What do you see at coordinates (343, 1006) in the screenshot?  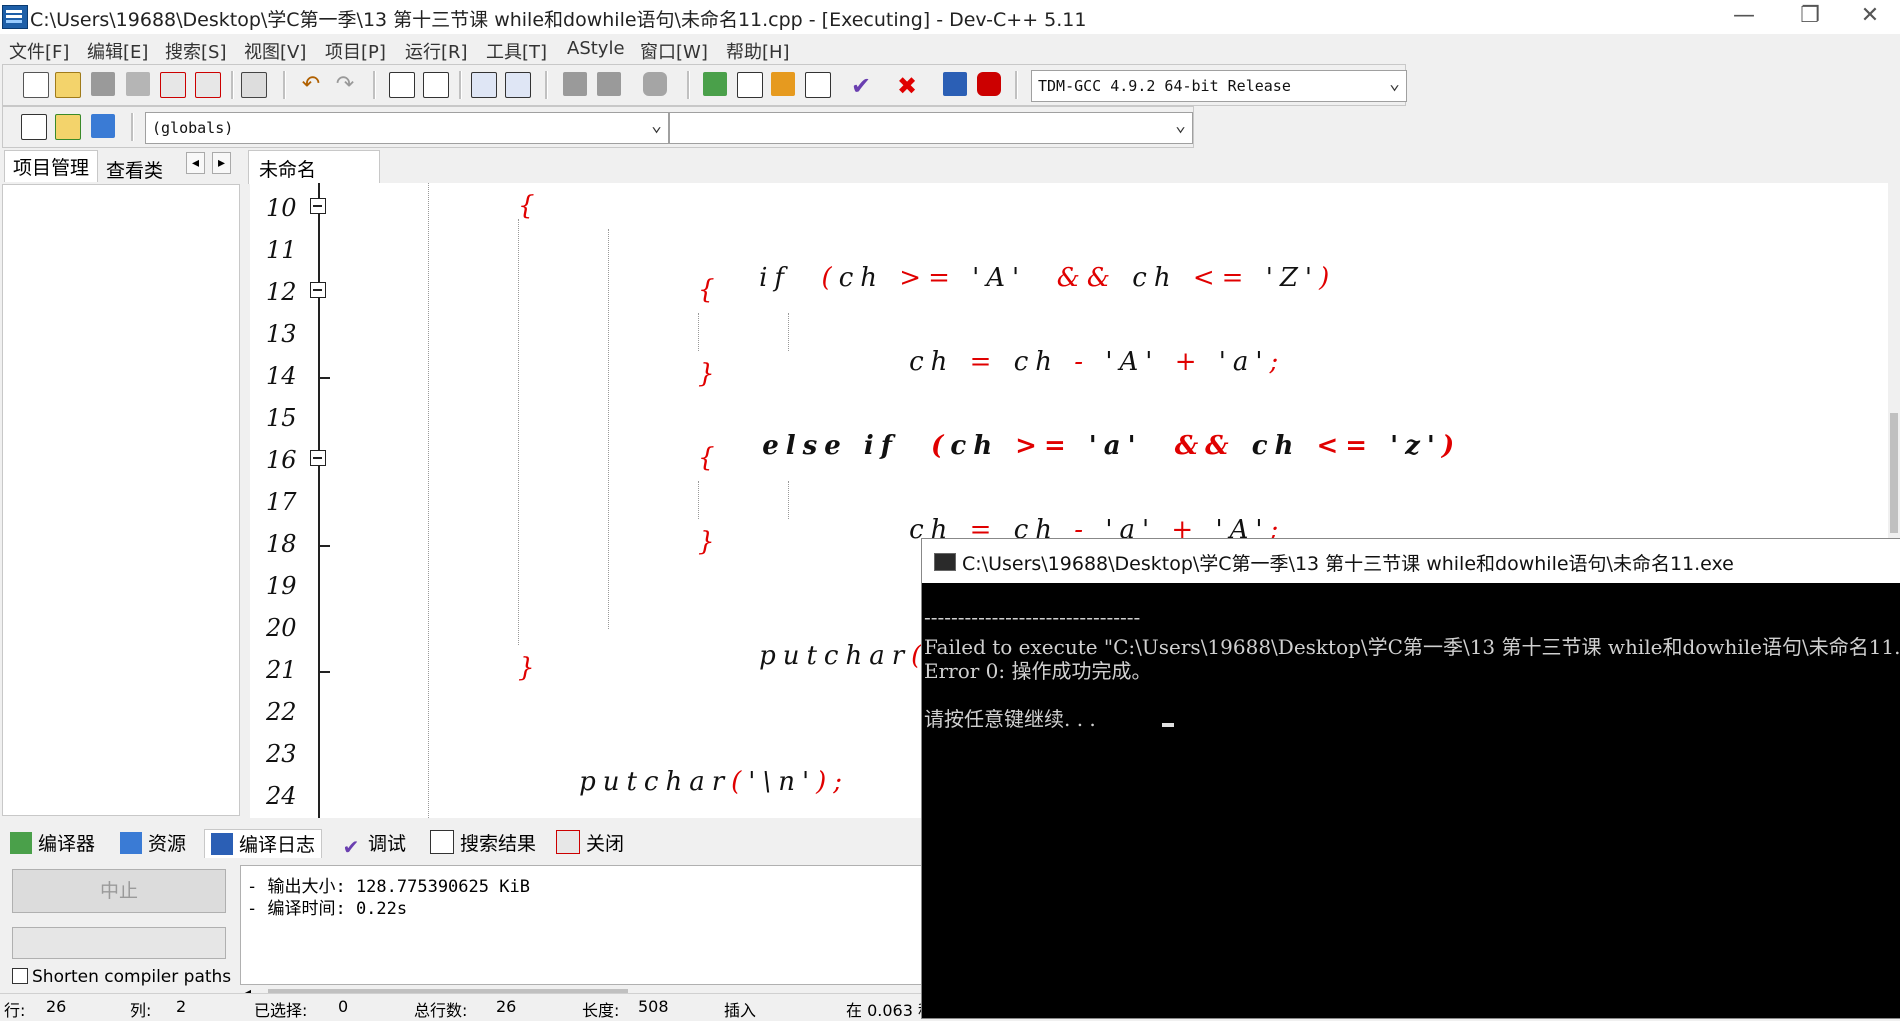 I see `status-selected-value: 0` at bounding box center [343, 1006].